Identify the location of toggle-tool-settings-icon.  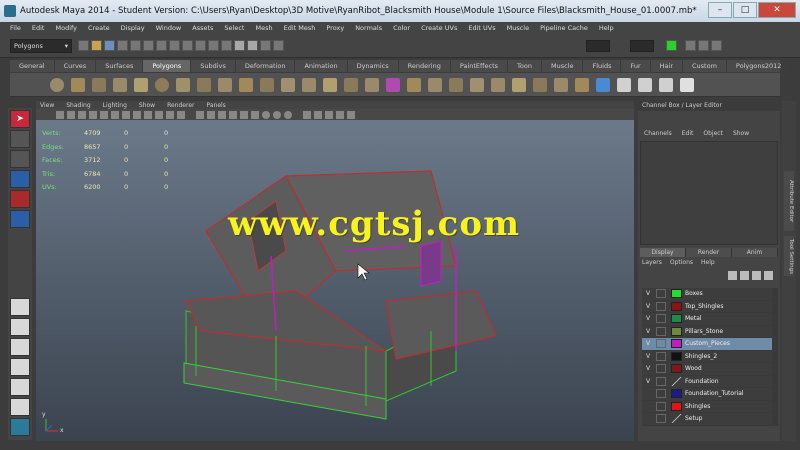
(703, 45).